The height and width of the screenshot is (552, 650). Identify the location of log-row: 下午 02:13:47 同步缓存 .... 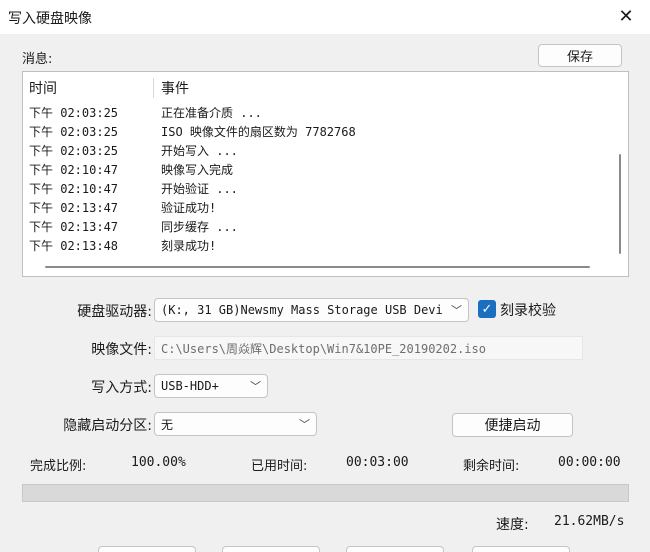
(325, 225).